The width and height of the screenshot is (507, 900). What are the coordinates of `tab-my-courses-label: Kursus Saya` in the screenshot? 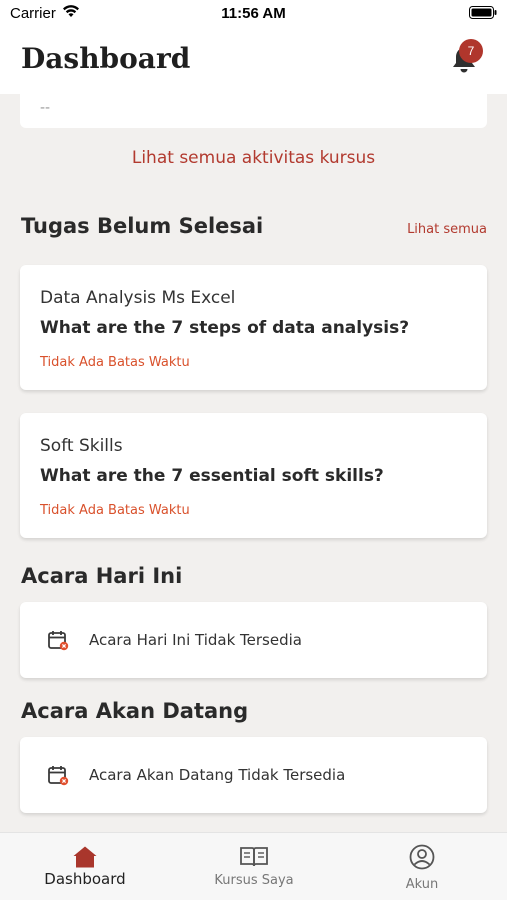 It's located at (254, 880).